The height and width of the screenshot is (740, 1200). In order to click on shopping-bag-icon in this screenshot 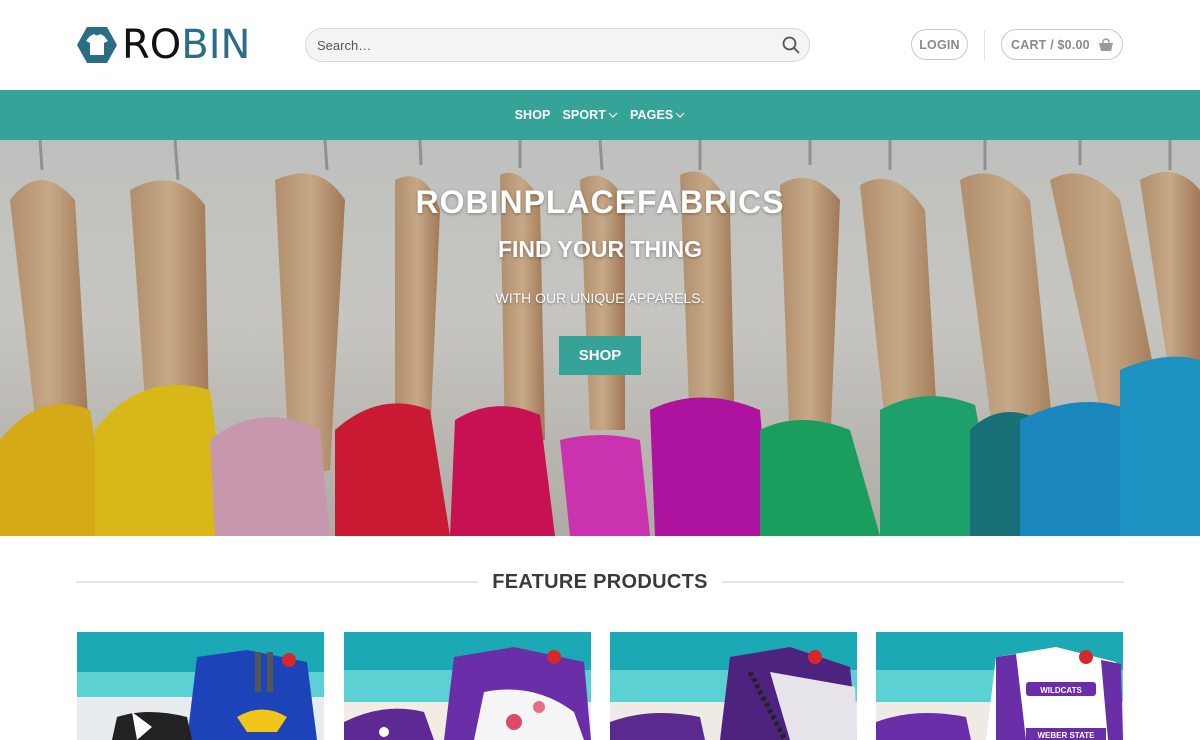, I will do `click(1106, 44)`.